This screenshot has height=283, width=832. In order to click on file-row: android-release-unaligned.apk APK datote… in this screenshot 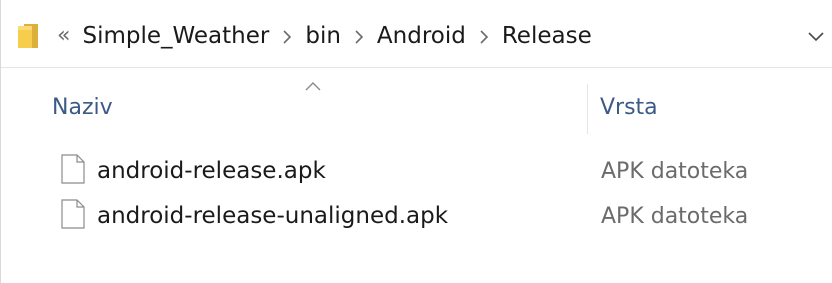, I will do `click(436, 217)`.